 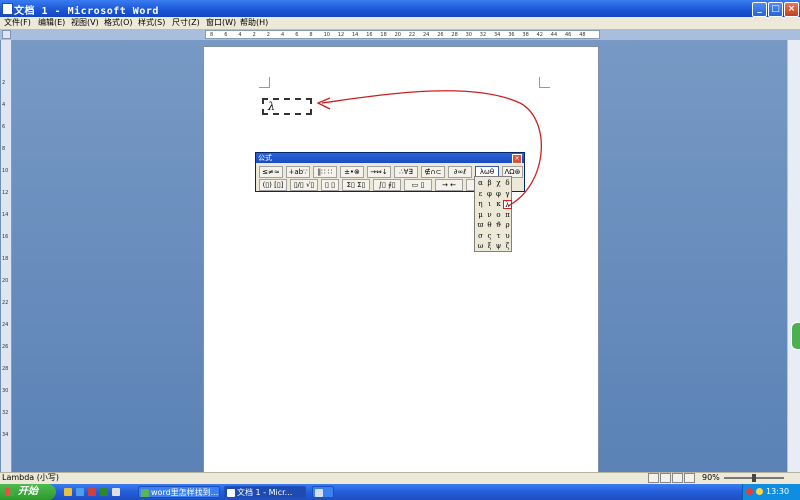 What do you see at coordinates (480, 204) in the screenshot?
I see `greek-symbol-cell: η` at bounding box center [480, 204].